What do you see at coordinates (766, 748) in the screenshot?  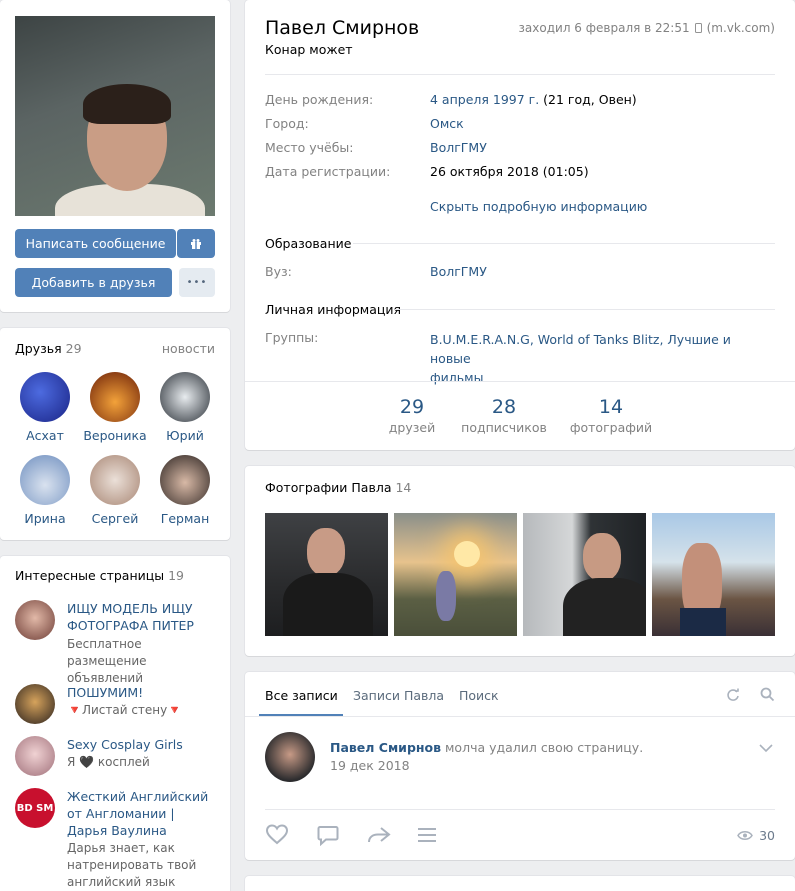 I see `chevron-down-icon` at bounding box center [766, 748].